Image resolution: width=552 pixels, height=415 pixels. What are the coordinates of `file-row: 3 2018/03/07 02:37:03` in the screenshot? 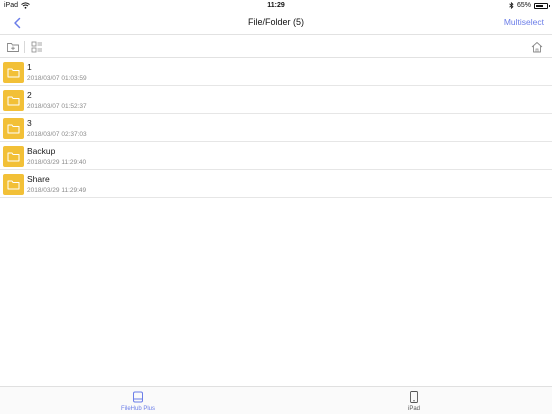 It's located at (276, 128).